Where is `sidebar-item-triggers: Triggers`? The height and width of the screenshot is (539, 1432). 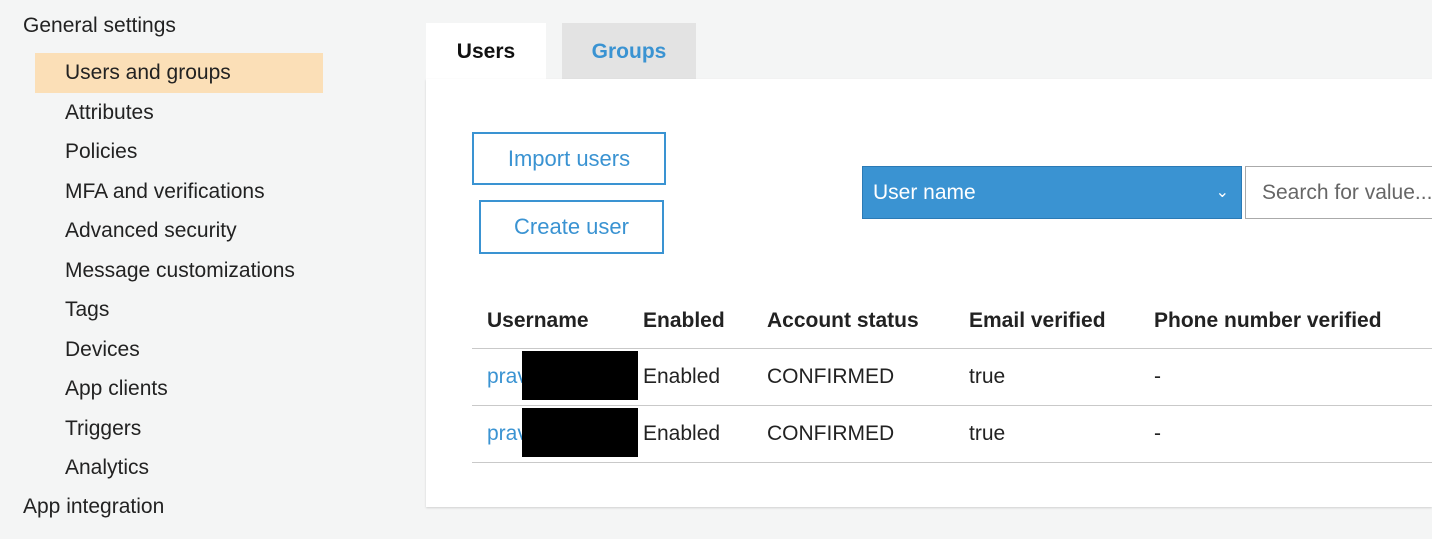
sidebar-item-triggers: Triggers is located at coordinates (179, 429).